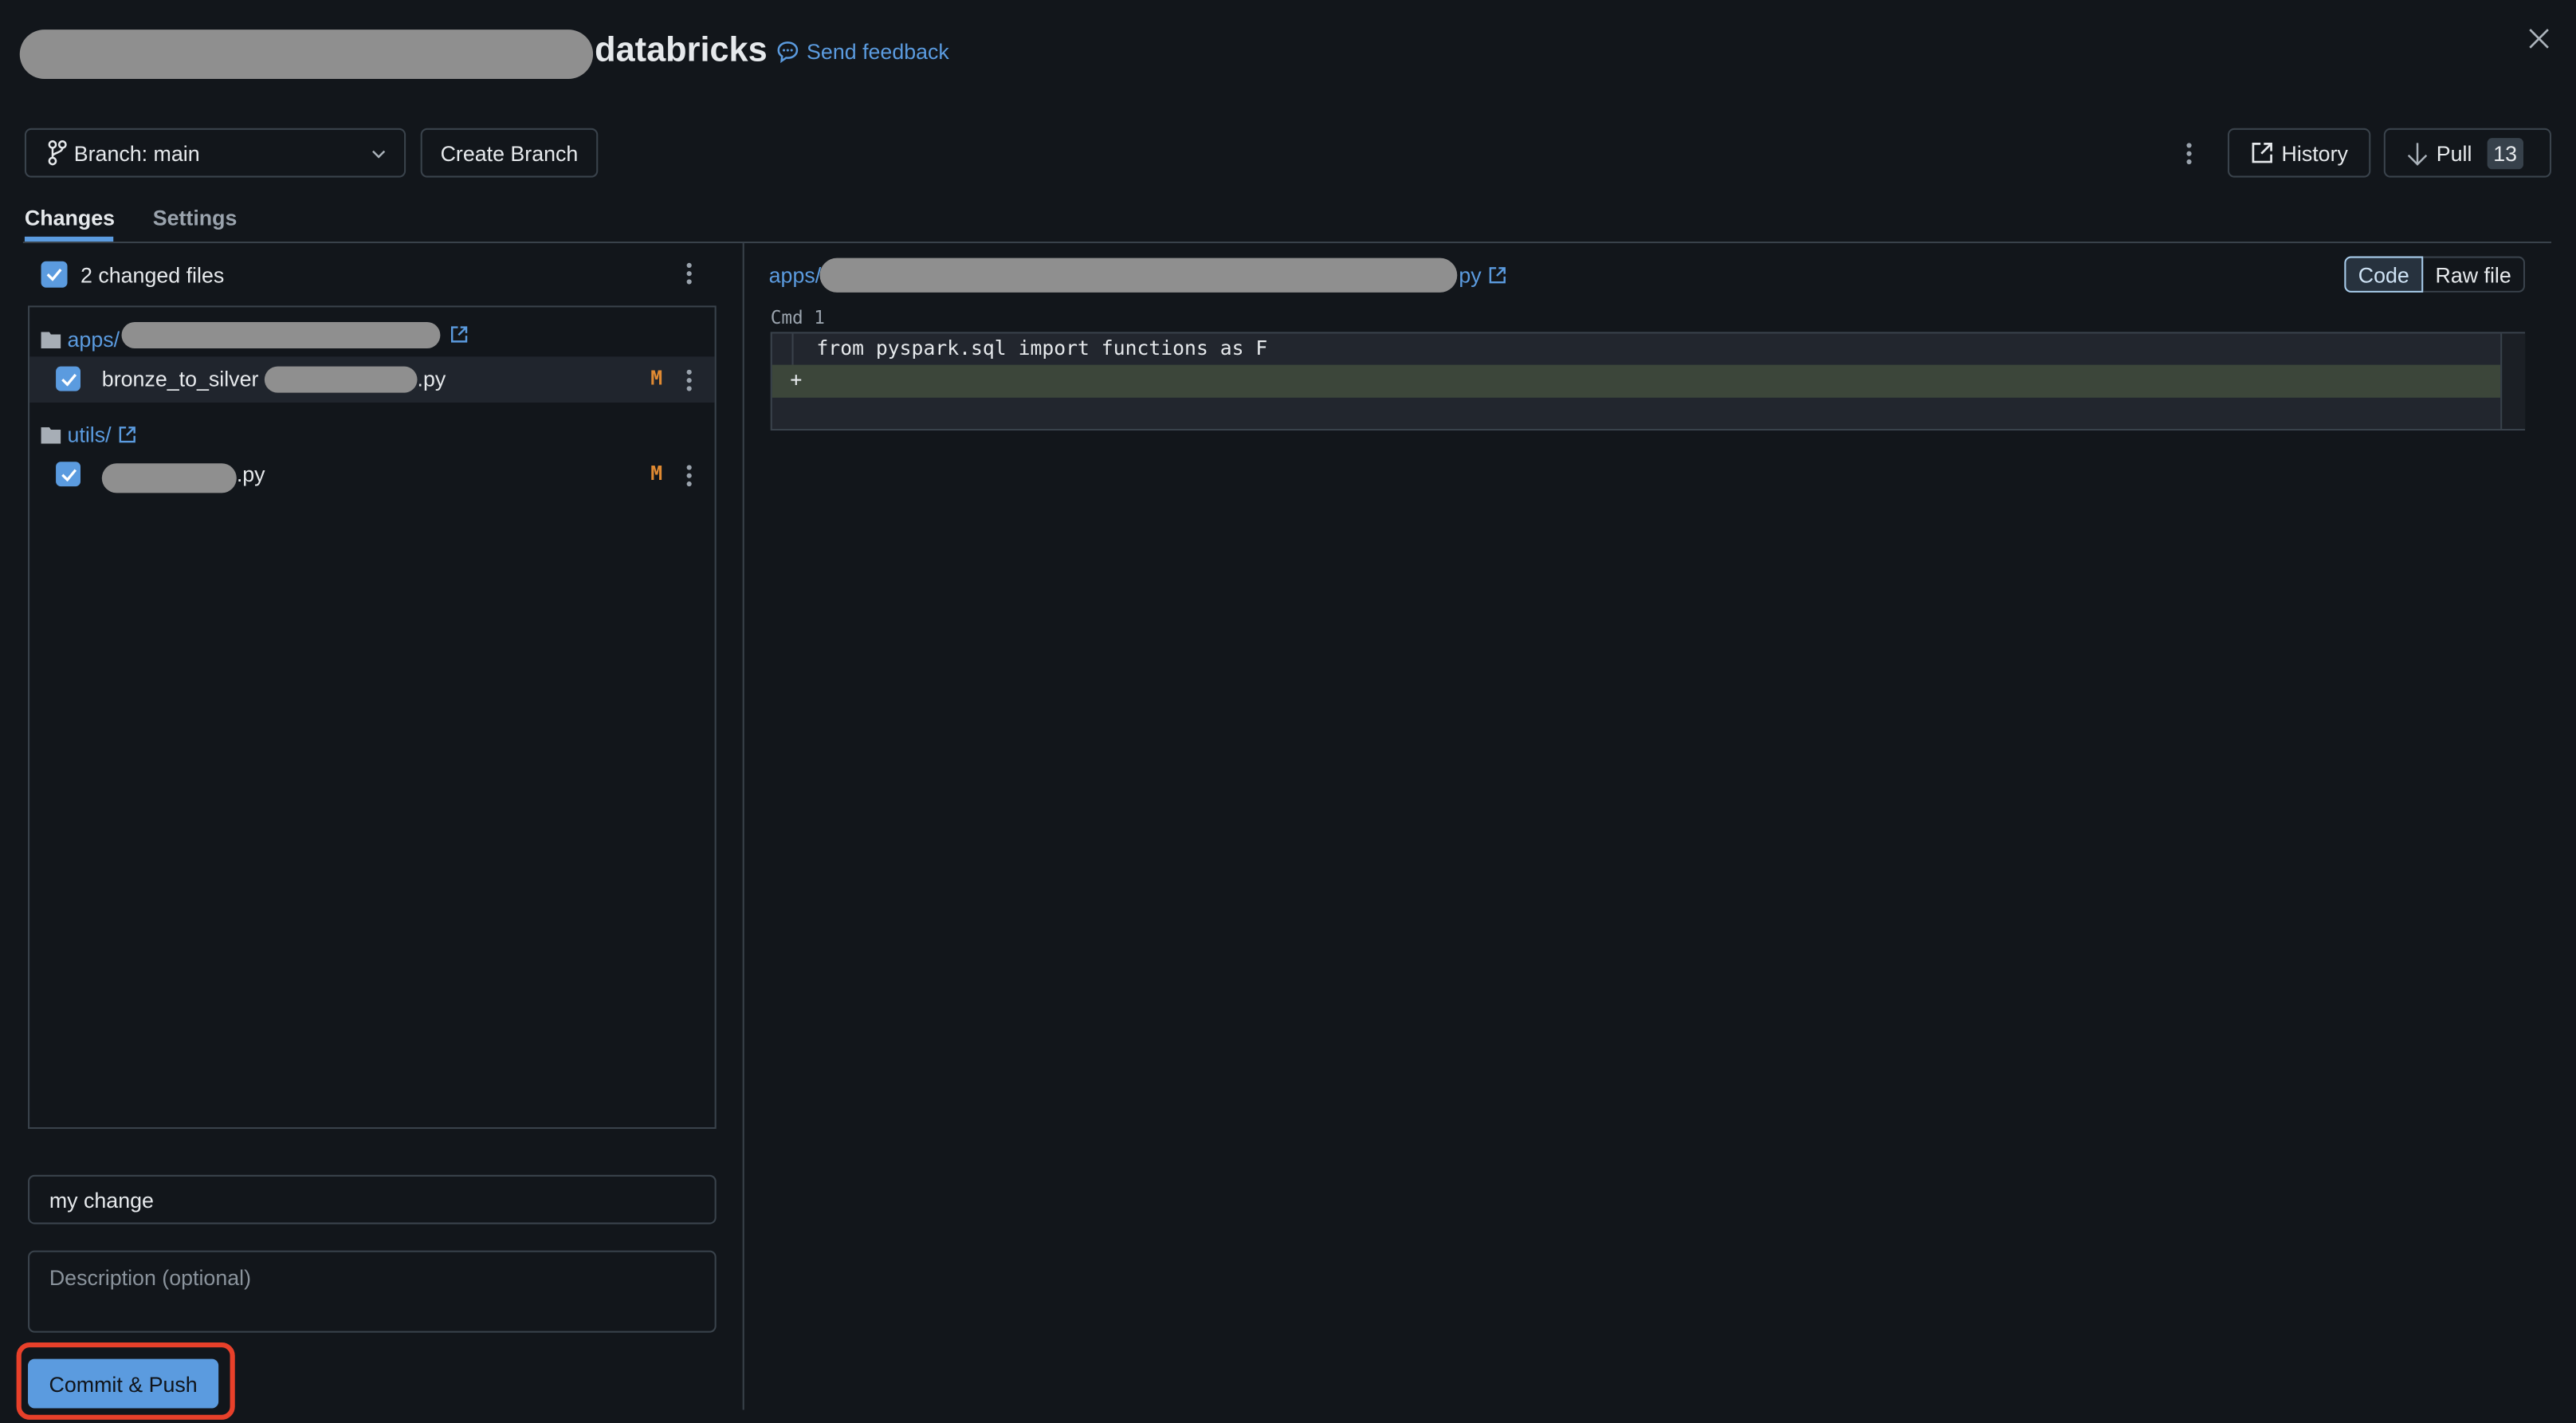  Describe the element at coordinates (2314, 153) in the screenshot. I see `history-label: History` at that location.